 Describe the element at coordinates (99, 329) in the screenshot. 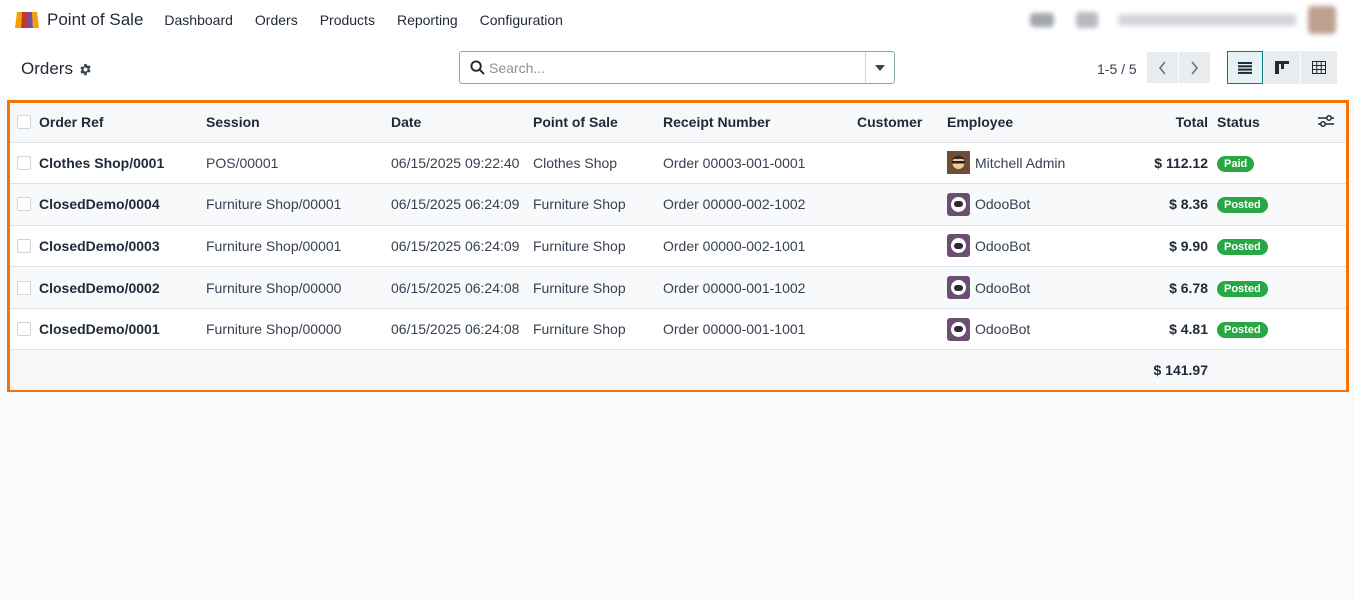

I see `cell-order-ref: ClosedDemo/0001` at that location.